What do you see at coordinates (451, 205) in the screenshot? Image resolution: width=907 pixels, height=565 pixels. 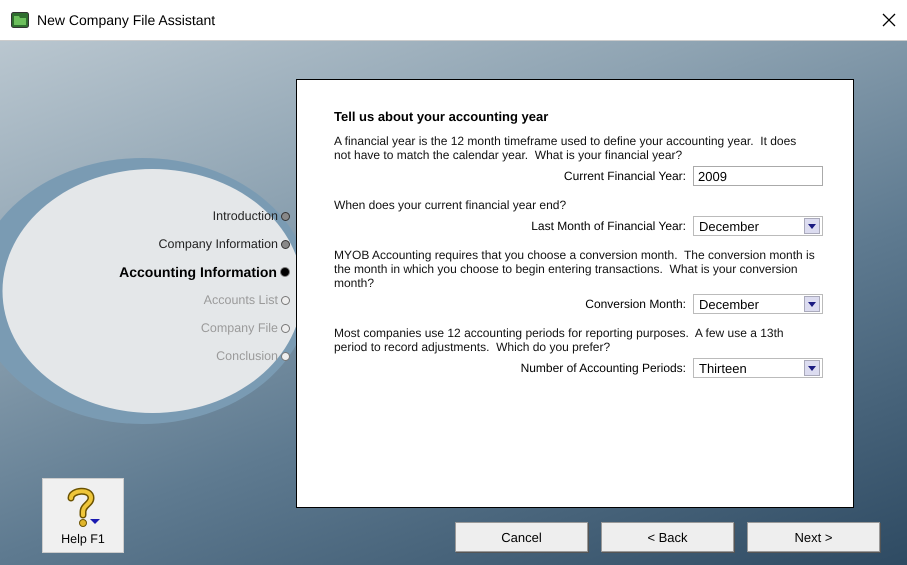 I see `question-text: When does your current financial year end?` at bounding box center [451, 205].